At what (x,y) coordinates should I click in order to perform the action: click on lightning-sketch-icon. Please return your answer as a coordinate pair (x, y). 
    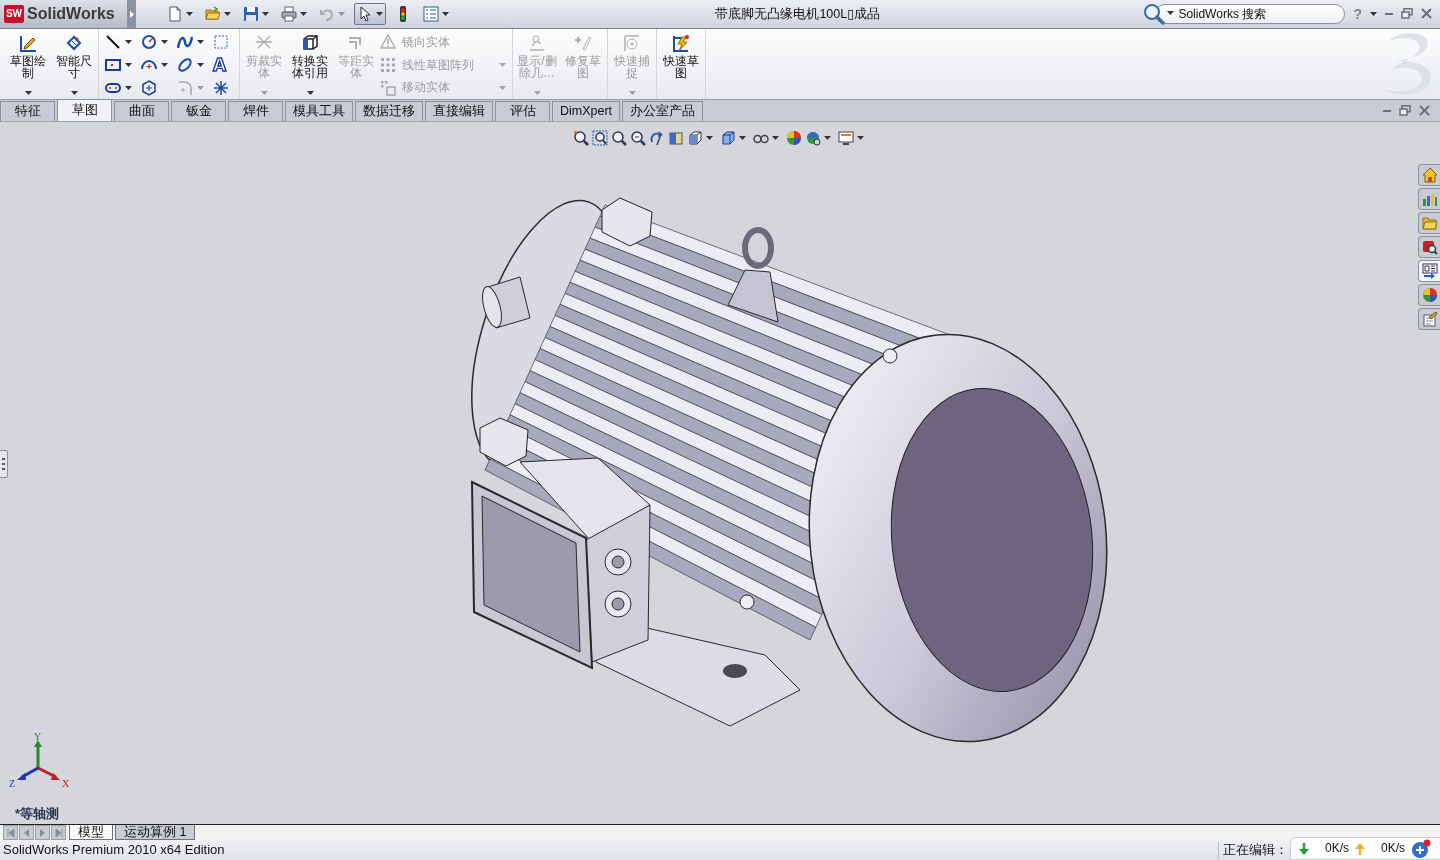
    Looking at the image, I should click on (681, 43).